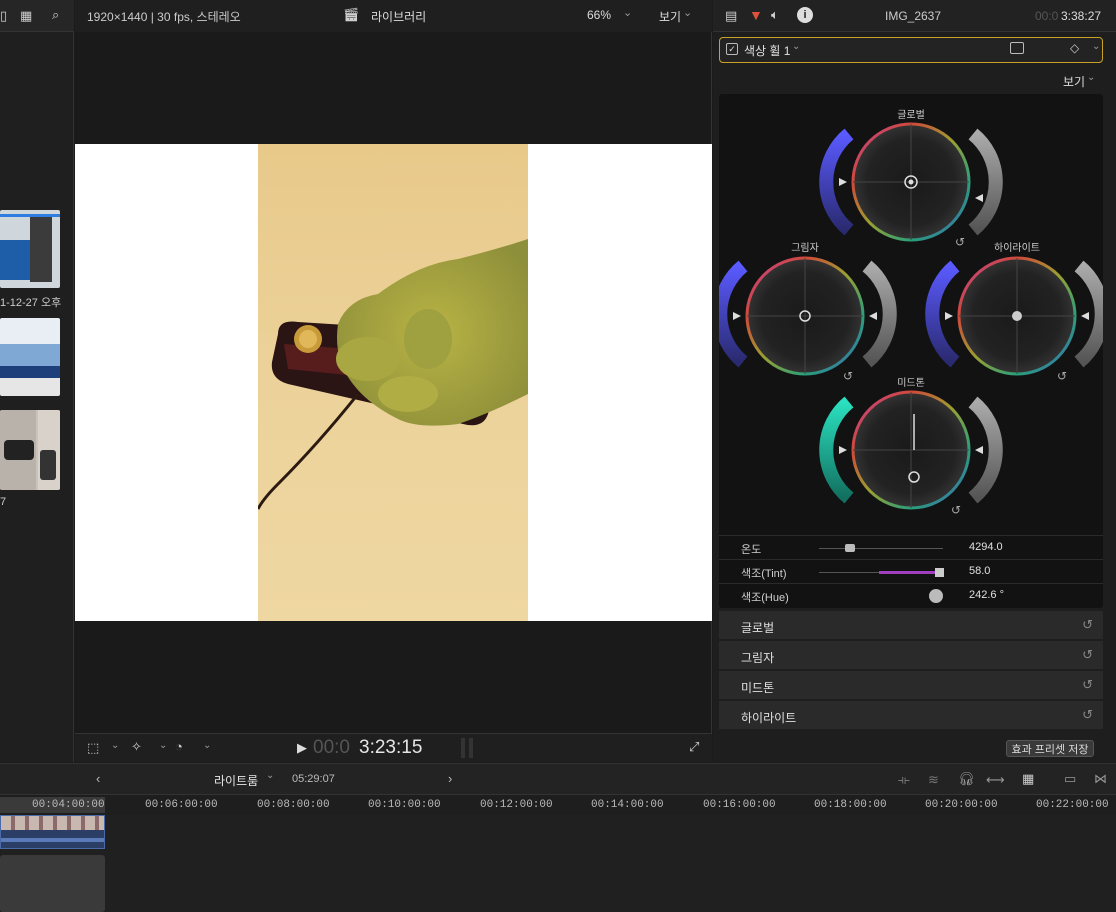  I want to click on temperature-value: 4294.0, so click(986, 547).